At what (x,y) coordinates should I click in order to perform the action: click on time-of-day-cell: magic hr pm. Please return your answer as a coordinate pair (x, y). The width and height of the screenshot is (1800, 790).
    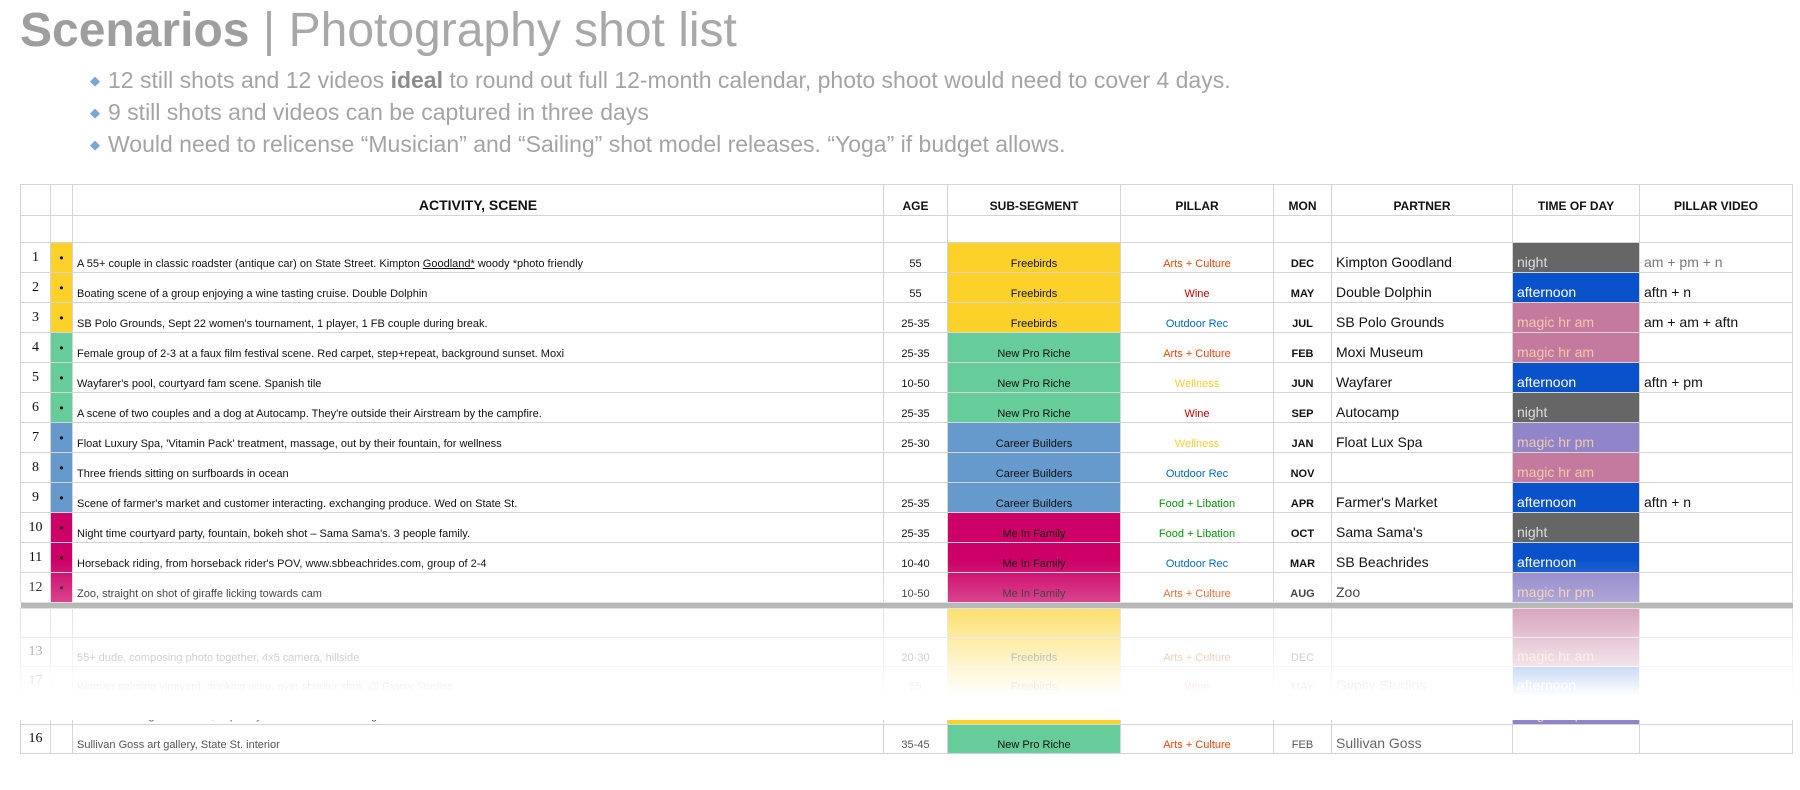
    Looking at the image, I should click on (1576, 710).